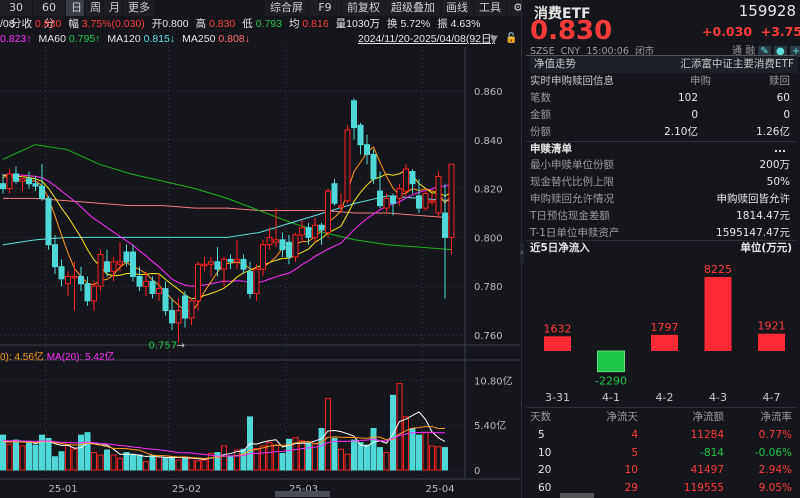 The image size is (800, 498). Describe the element at coordinates (488, 92) in the screenshot. I see `price-tick: 0.860` at that location.